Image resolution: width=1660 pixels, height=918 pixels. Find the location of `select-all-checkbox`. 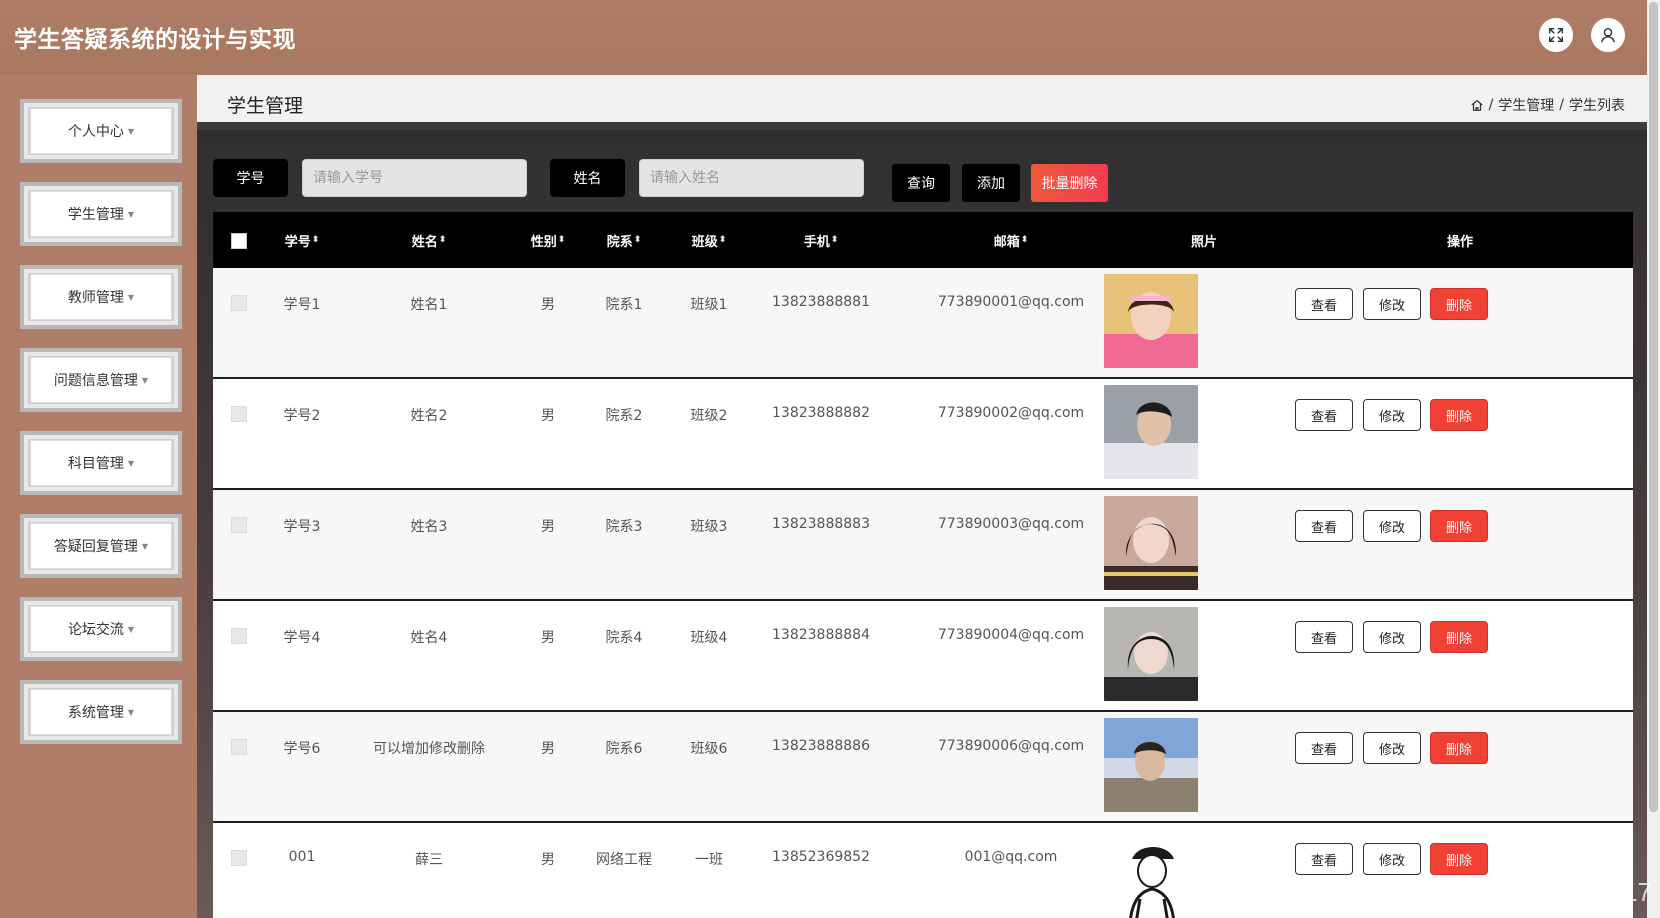

select-all-checkbox is located at coordinates (239, 241).